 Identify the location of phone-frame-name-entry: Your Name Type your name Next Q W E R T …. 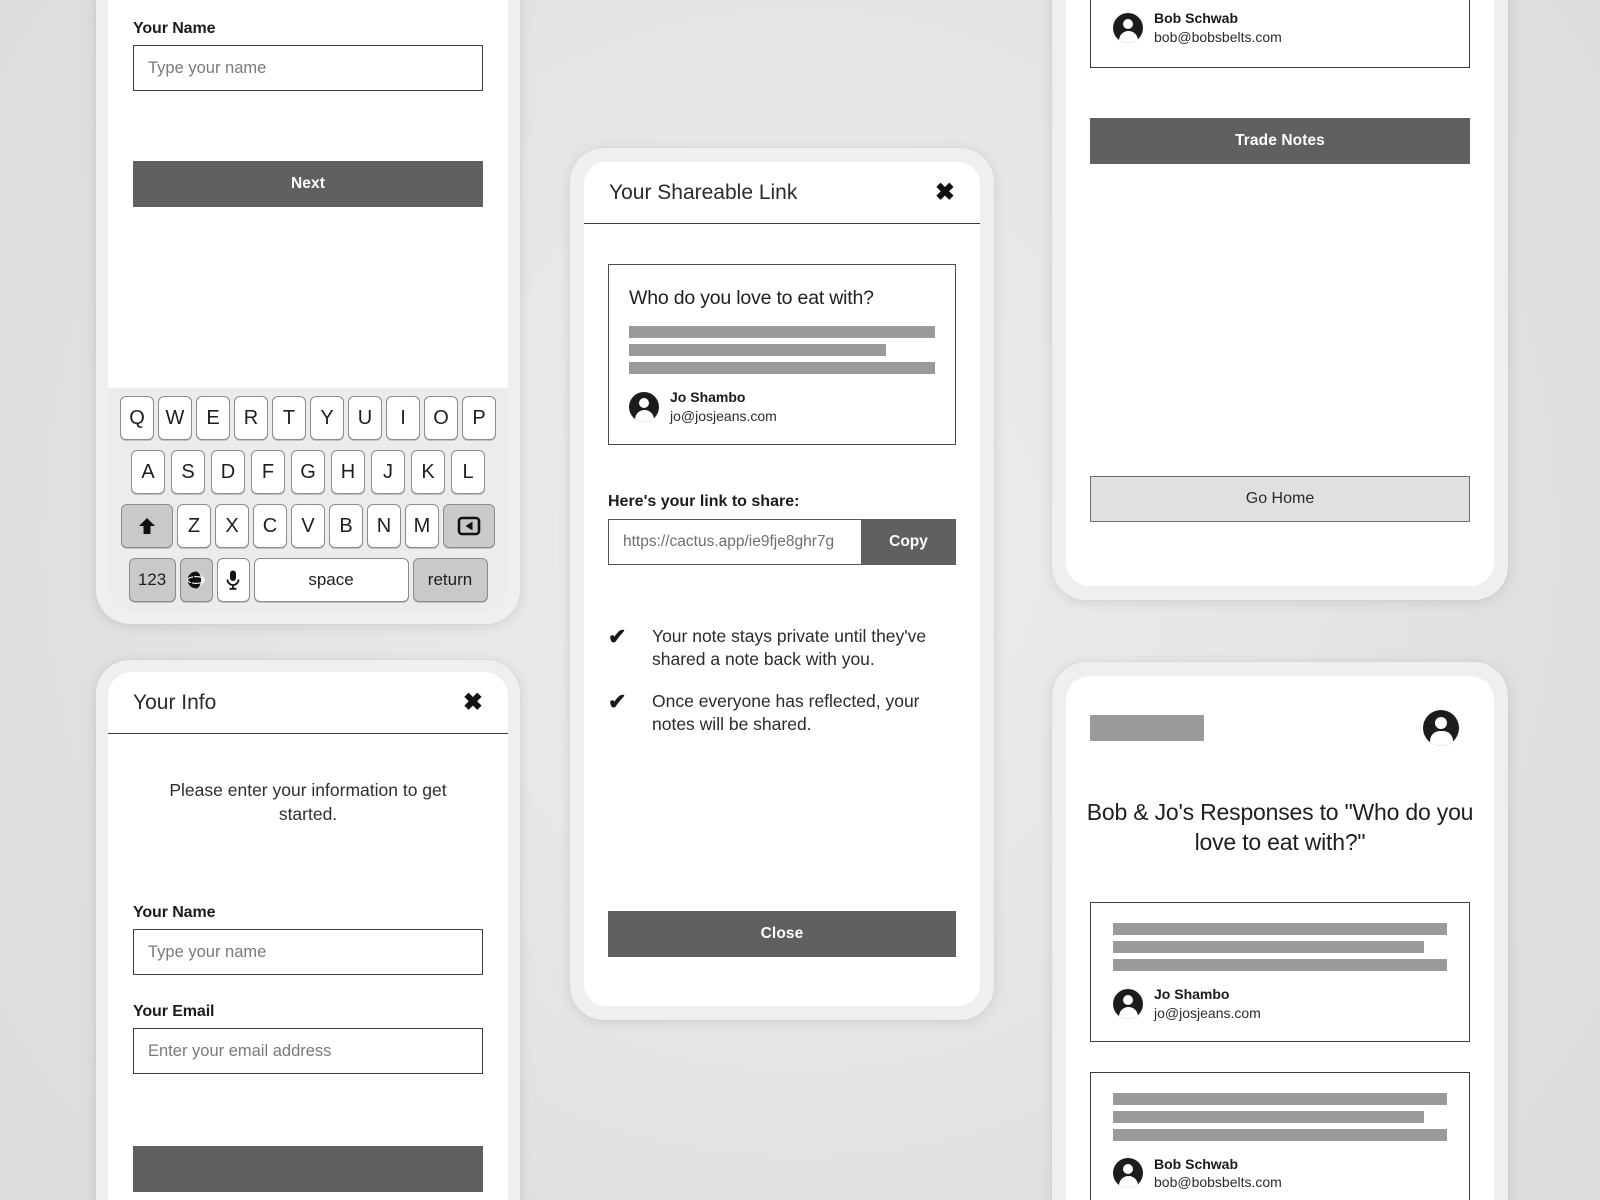
(308, 312).